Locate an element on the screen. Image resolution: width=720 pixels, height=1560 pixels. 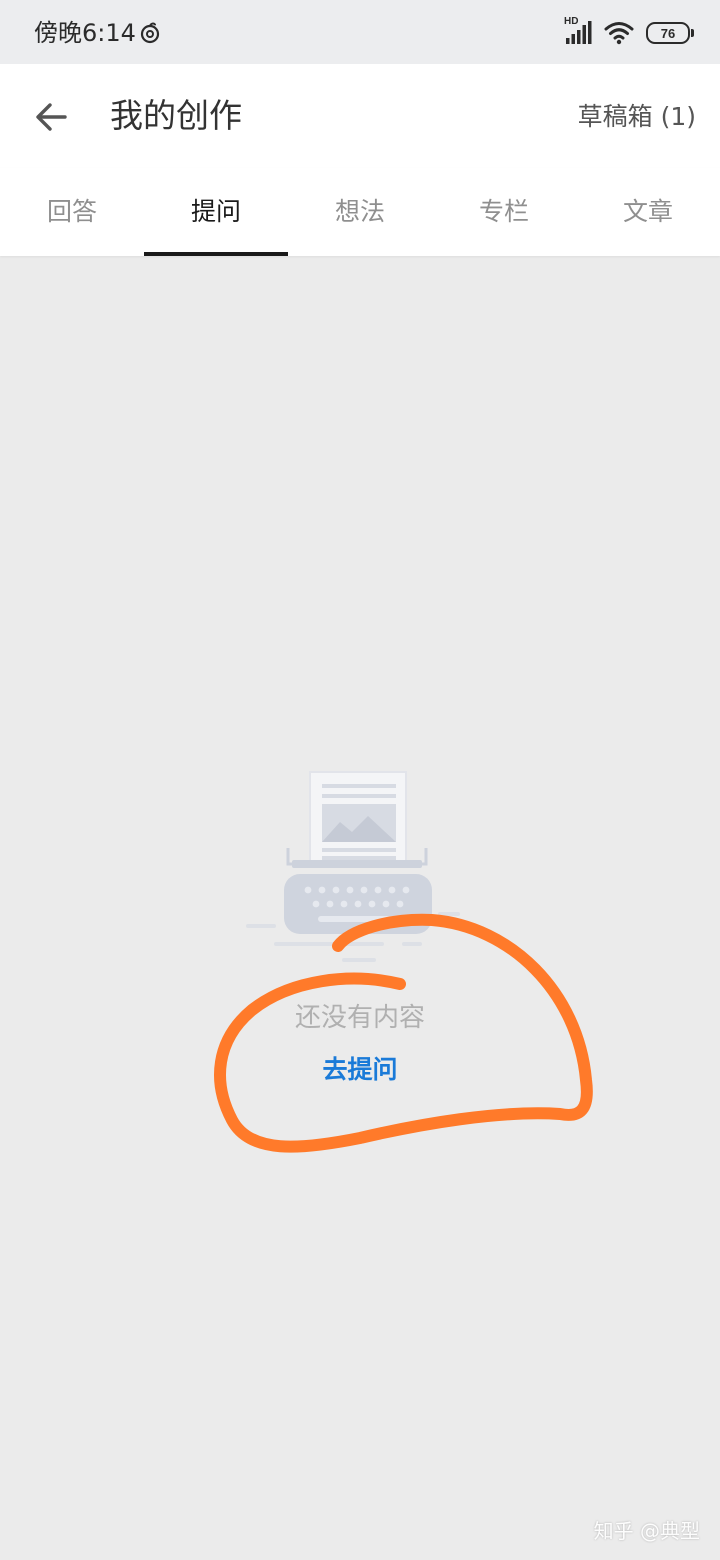
empty-message: 还没有内容 is located at coordinates (359, 1018).